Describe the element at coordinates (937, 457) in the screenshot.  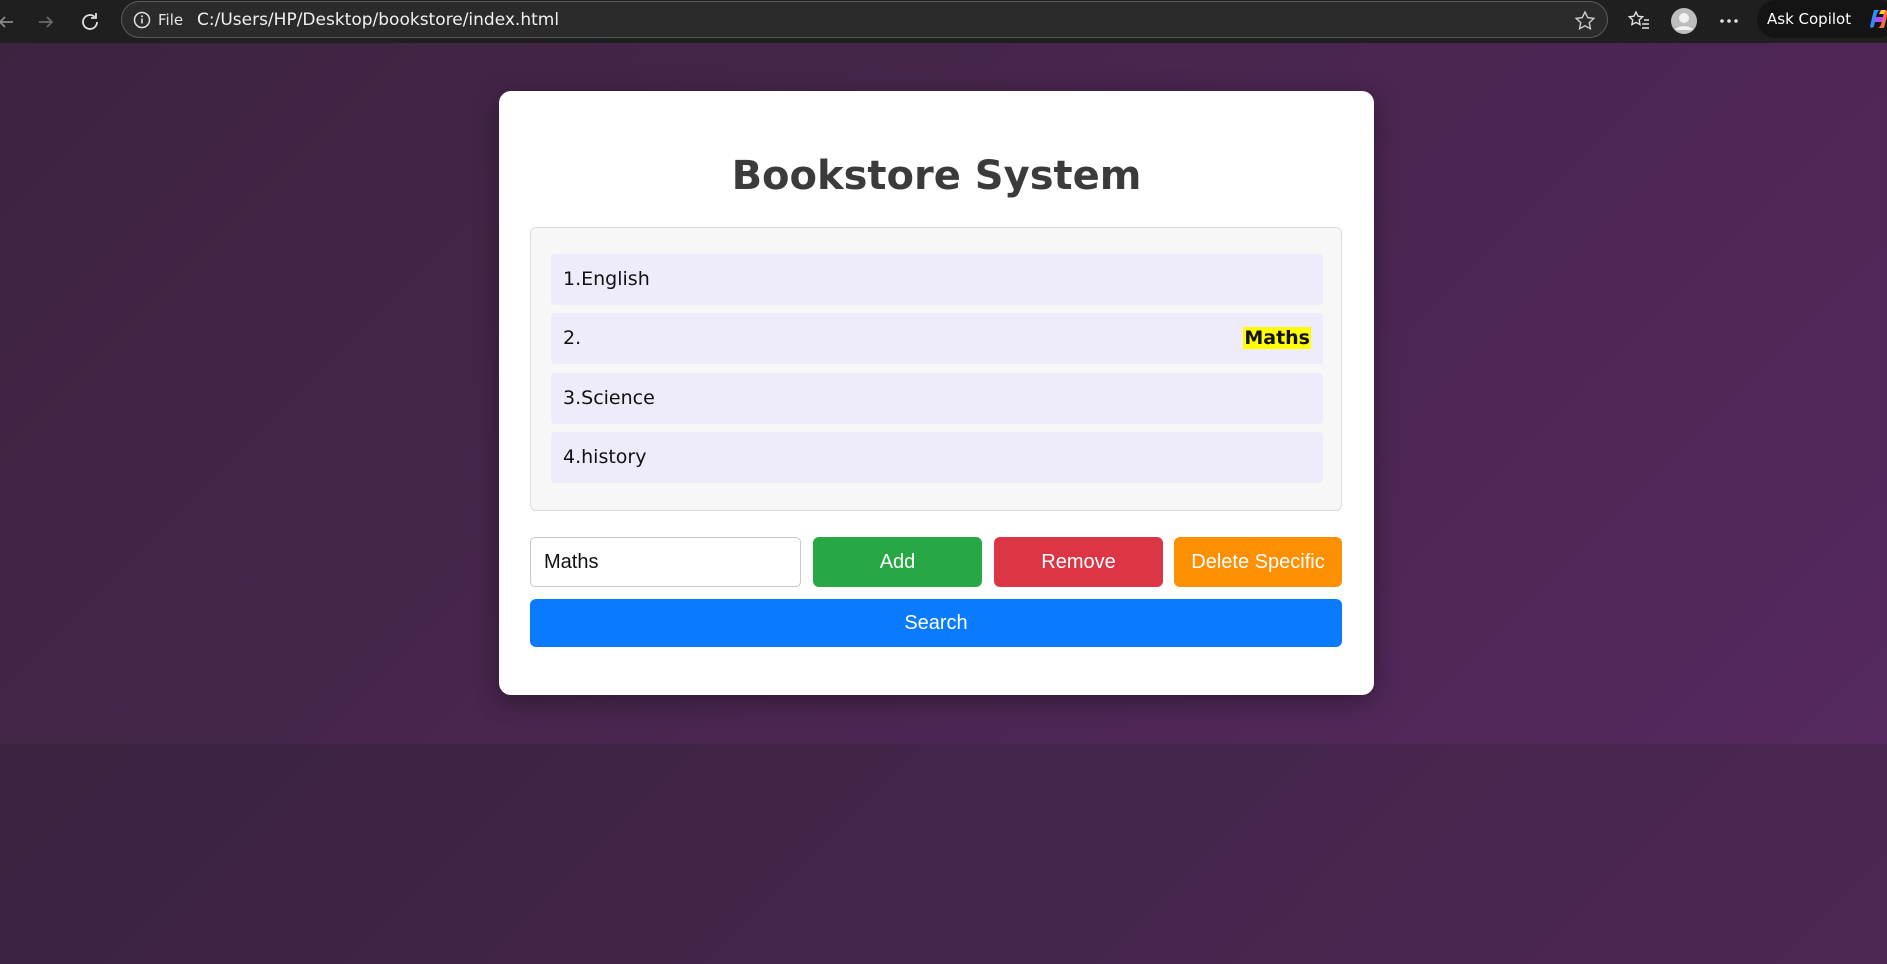
I see `list-item: 4.history` at that location.